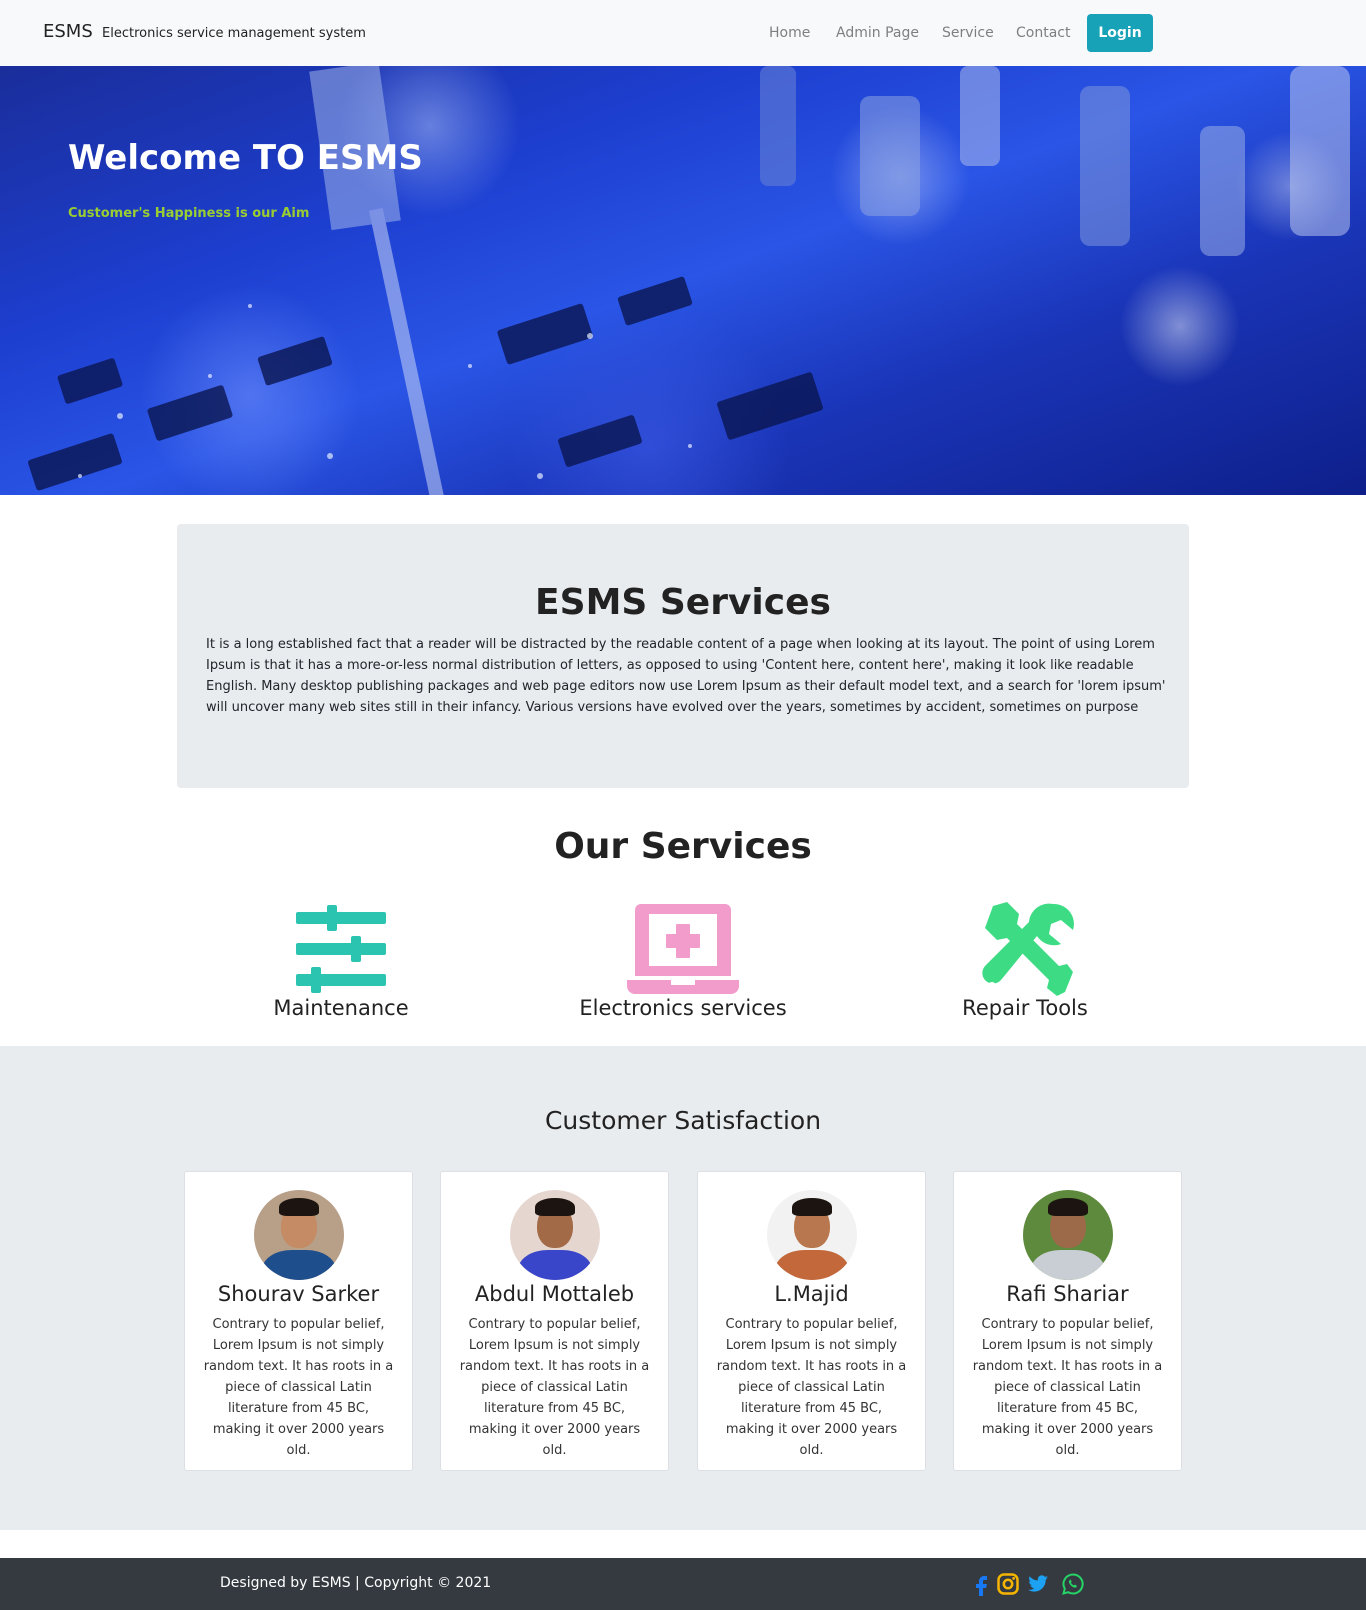 This screenshot has width=1366, height=1610. What do you see at coordinates (683, 949) in the screenshot?
I see `laptop-medical-icon` at bounding box center [683, 949].